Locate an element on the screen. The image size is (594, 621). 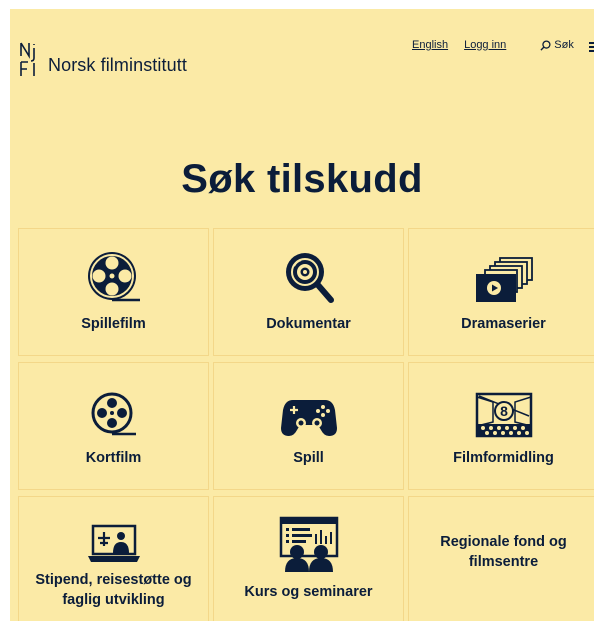
card-stipend: Stipend, reisestøtte og faglig utvikling is located at coordinates (113, 558).